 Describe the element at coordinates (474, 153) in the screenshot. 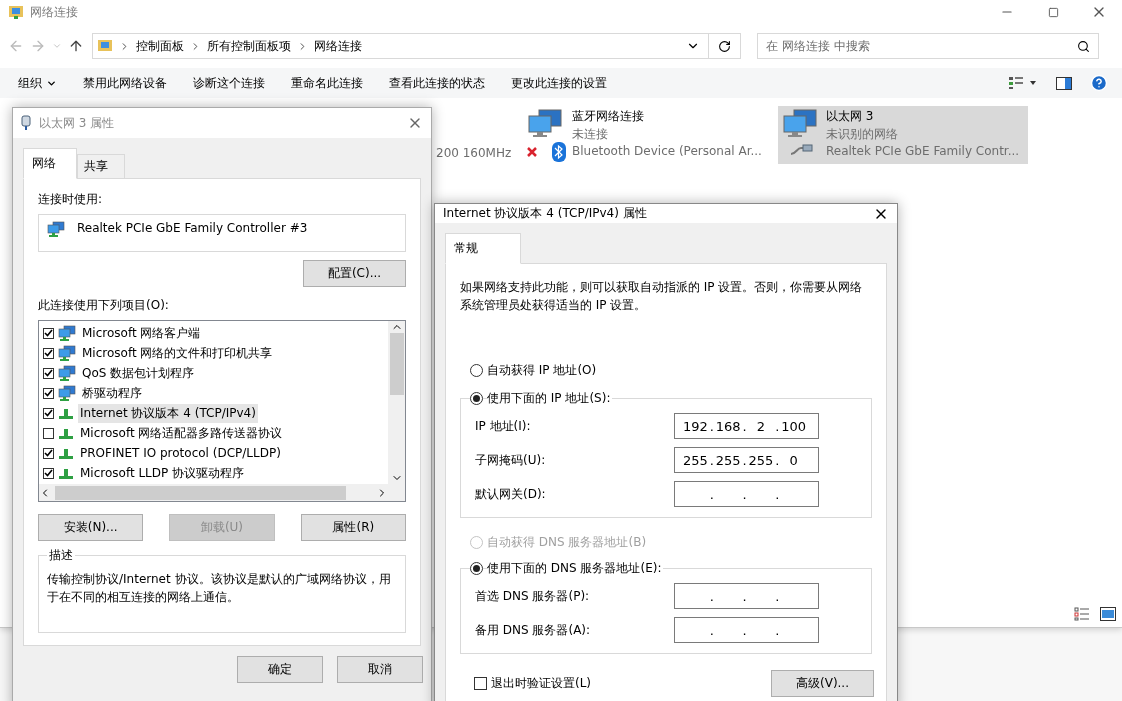

I see `connection-detail: 200 160MHz` at that location.